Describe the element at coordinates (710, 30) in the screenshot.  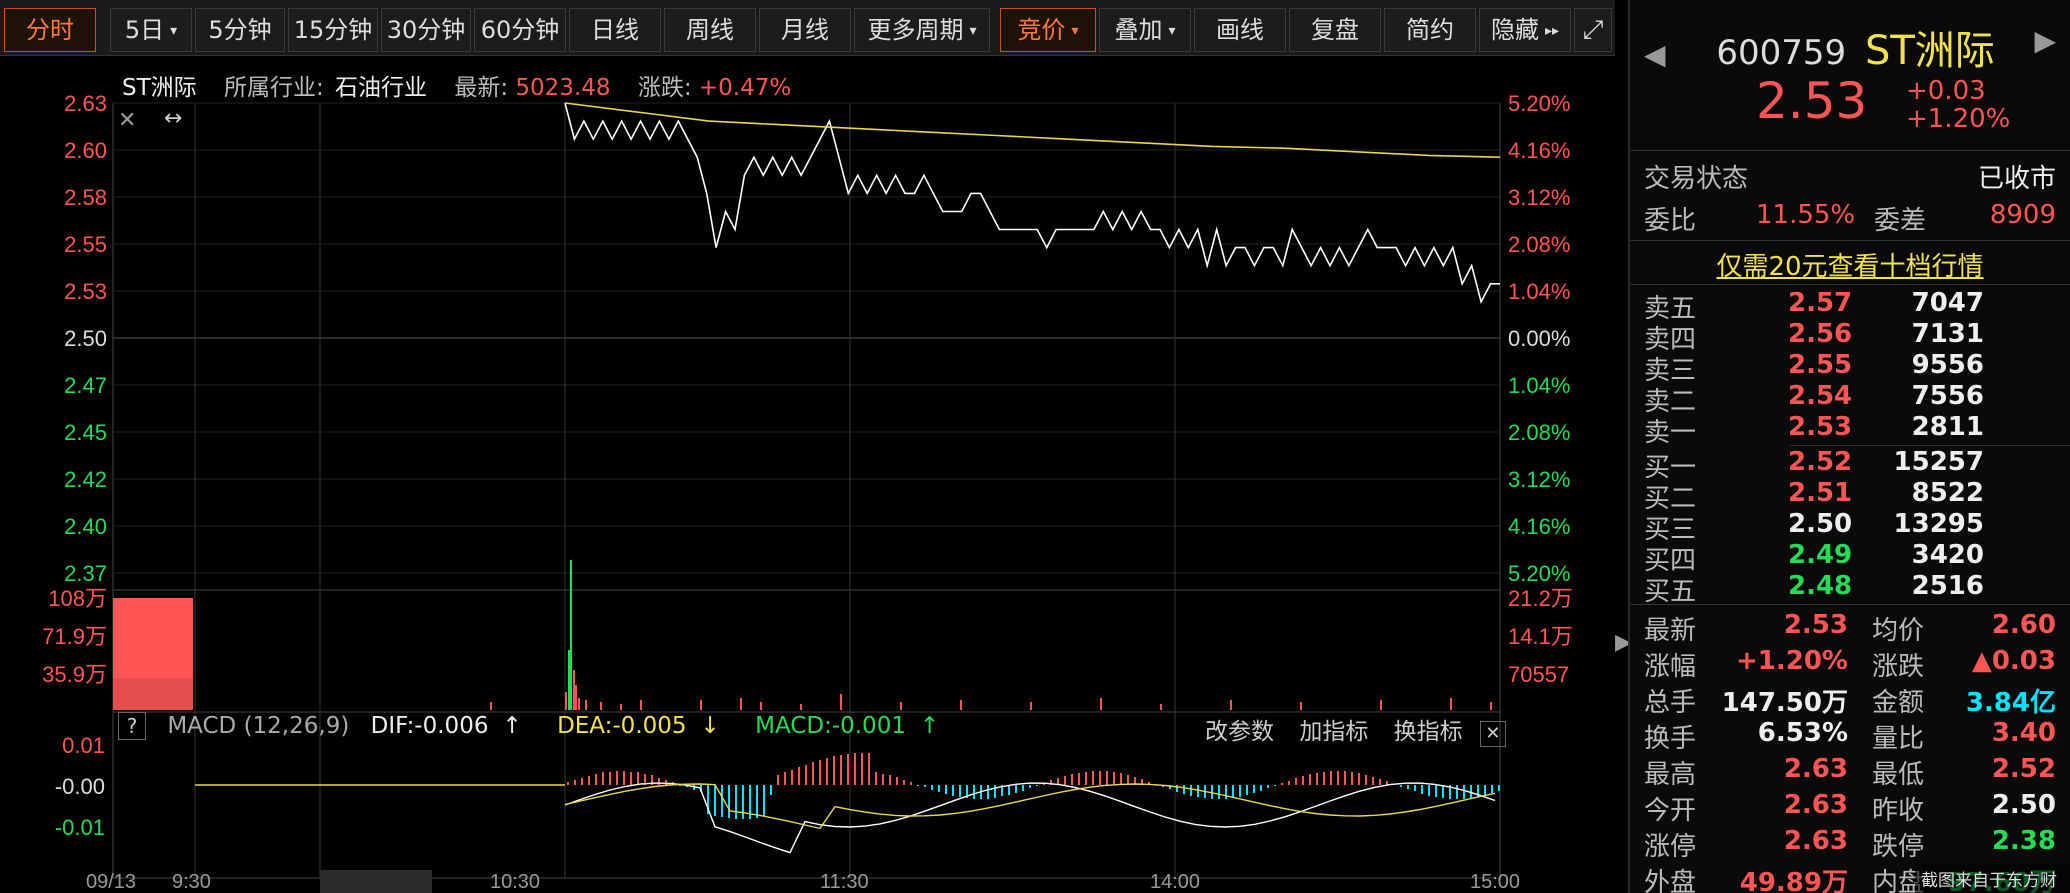
I see `tab-weekly: 周线` at that location.